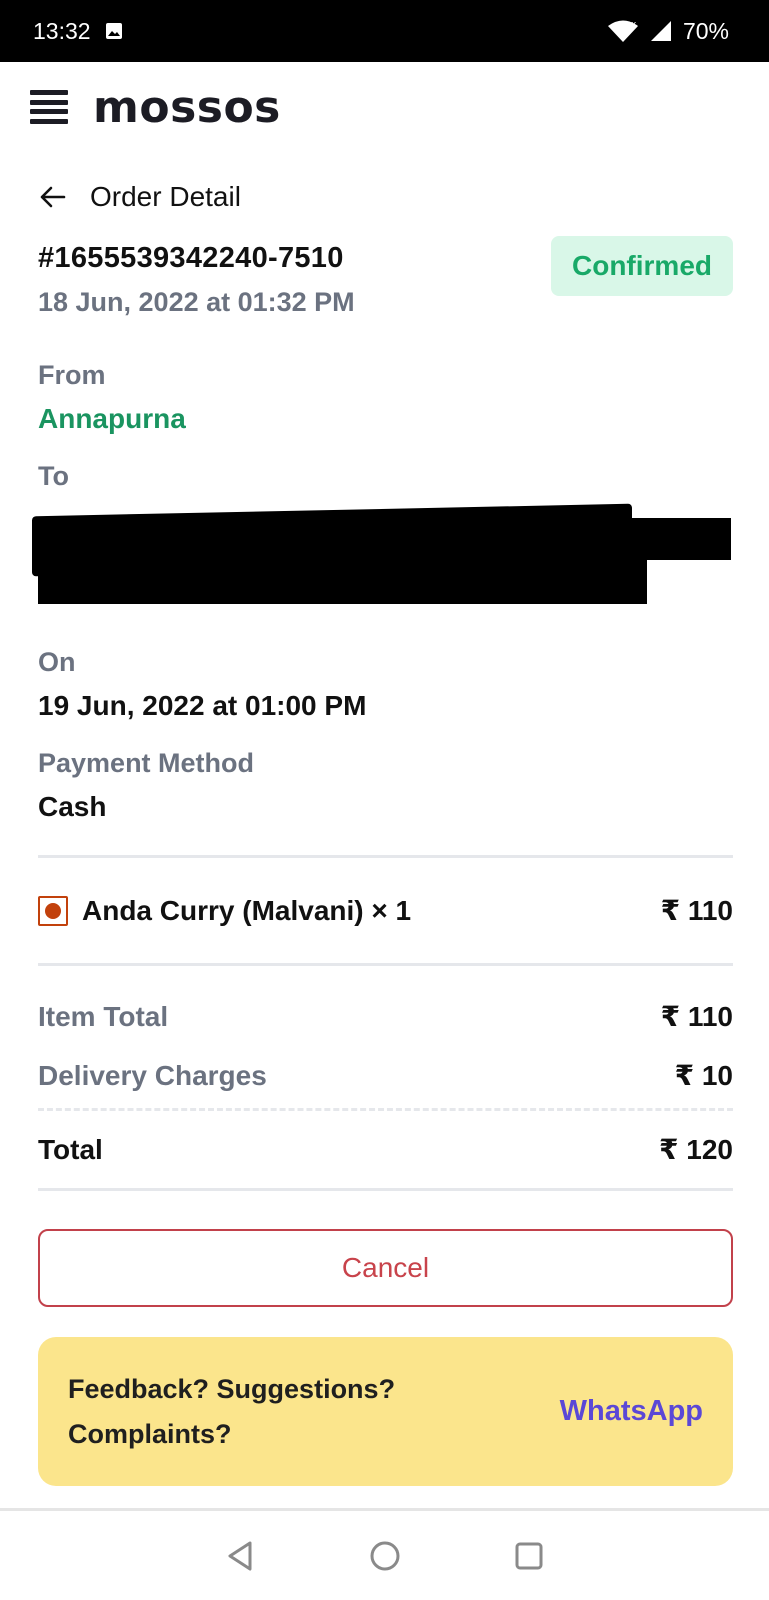 This screenshot has height=1600, width=769. Describe the element at coordinates (113, 31) in the screenshot. I see `gallery-notification-icon` at that location.